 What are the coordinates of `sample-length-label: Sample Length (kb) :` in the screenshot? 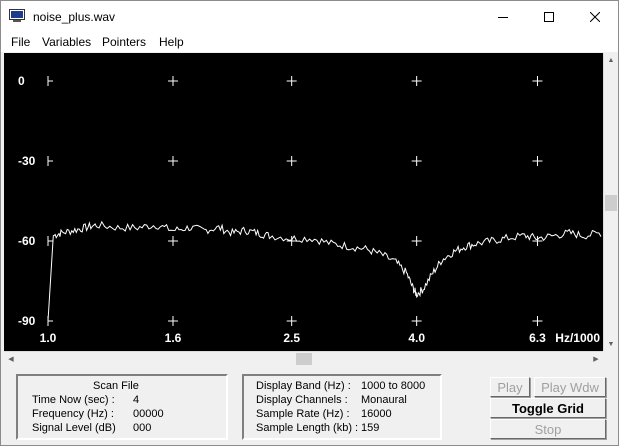 It's located at (307, 428).